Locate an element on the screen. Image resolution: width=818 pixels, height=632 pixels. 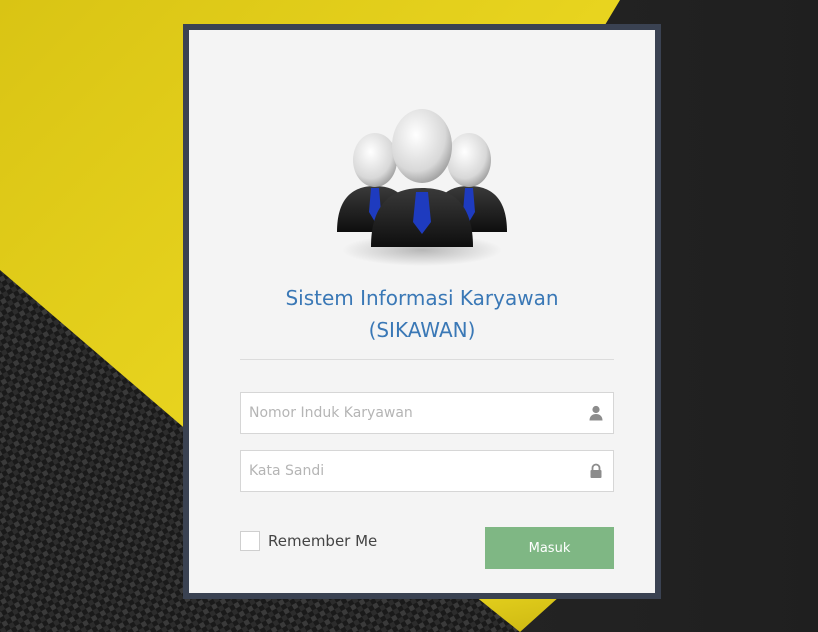
login-button: Masuk is located at coordinates (549, 548).